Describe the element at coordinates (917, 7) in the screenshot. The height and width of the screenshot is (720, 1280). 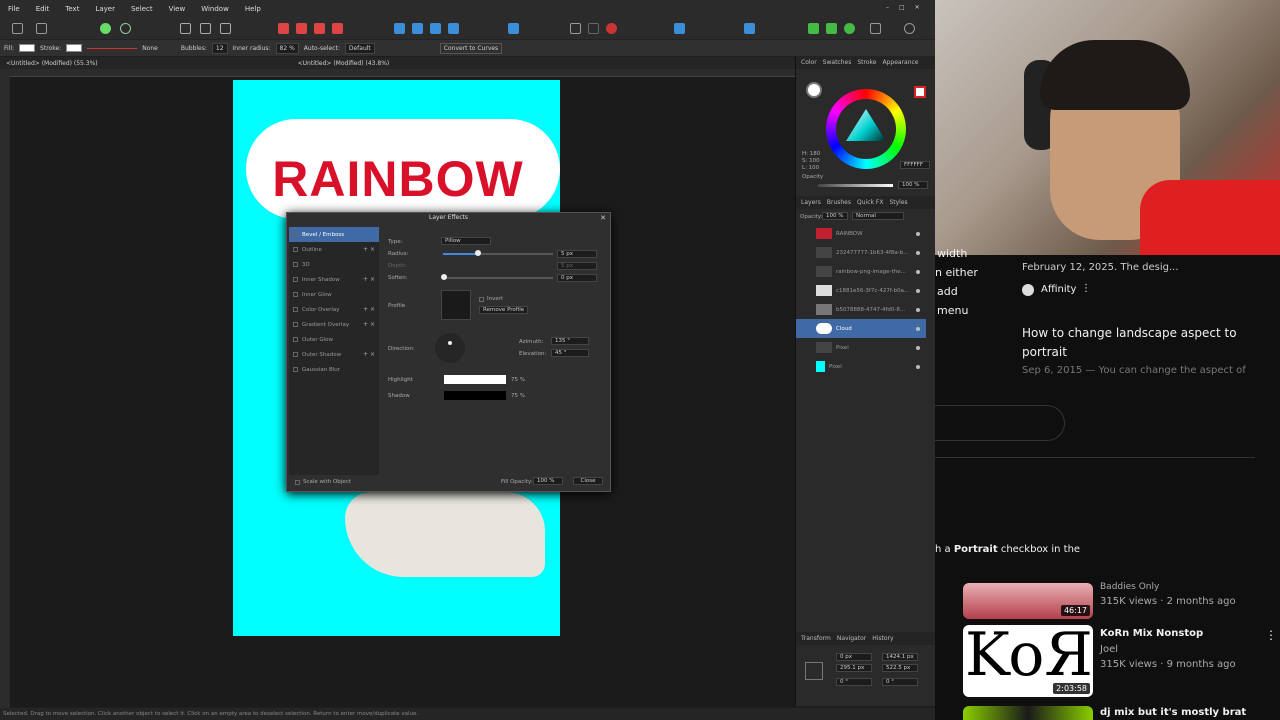
I see `close-icon: ✕` at that location.